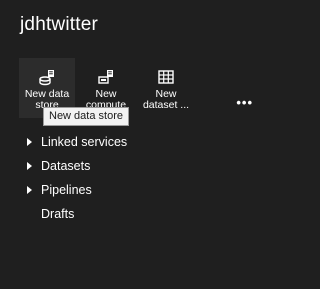 Image resolution: width=320 pixels, height=289 pixels. I want to click on tree-item-label: Linked services, so click(84, 142).